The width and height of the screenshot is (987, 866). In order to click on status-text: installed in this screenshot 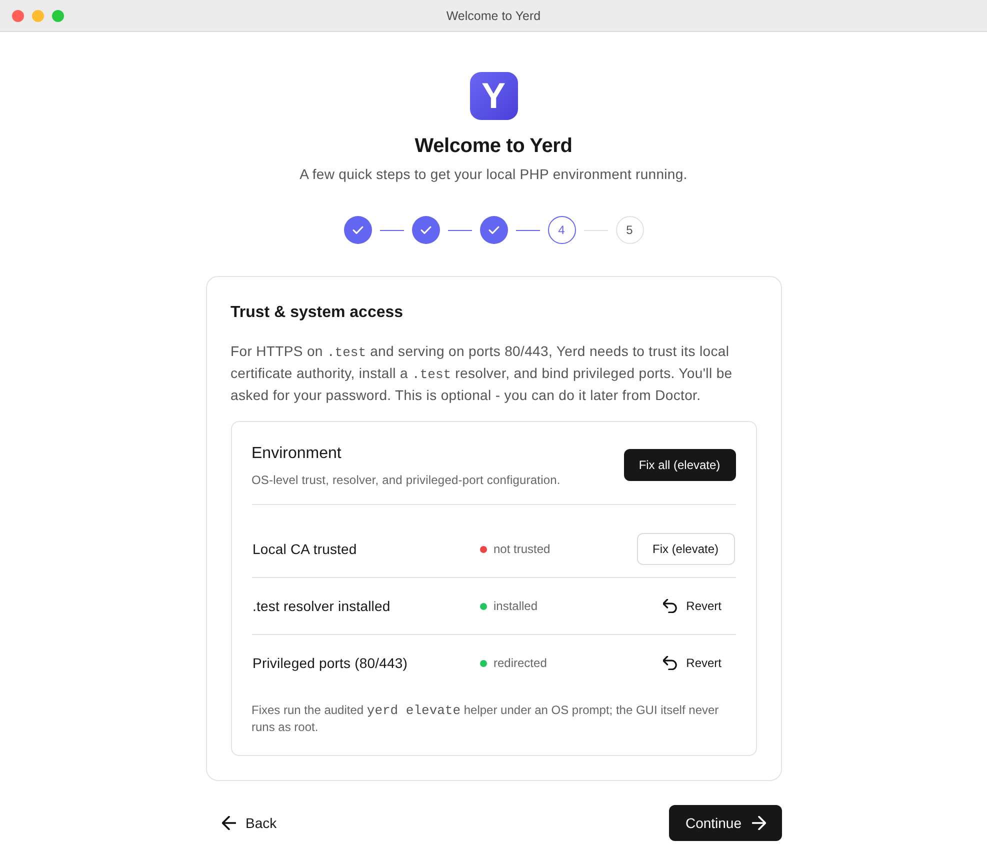, I will do `click(516, 606)`.